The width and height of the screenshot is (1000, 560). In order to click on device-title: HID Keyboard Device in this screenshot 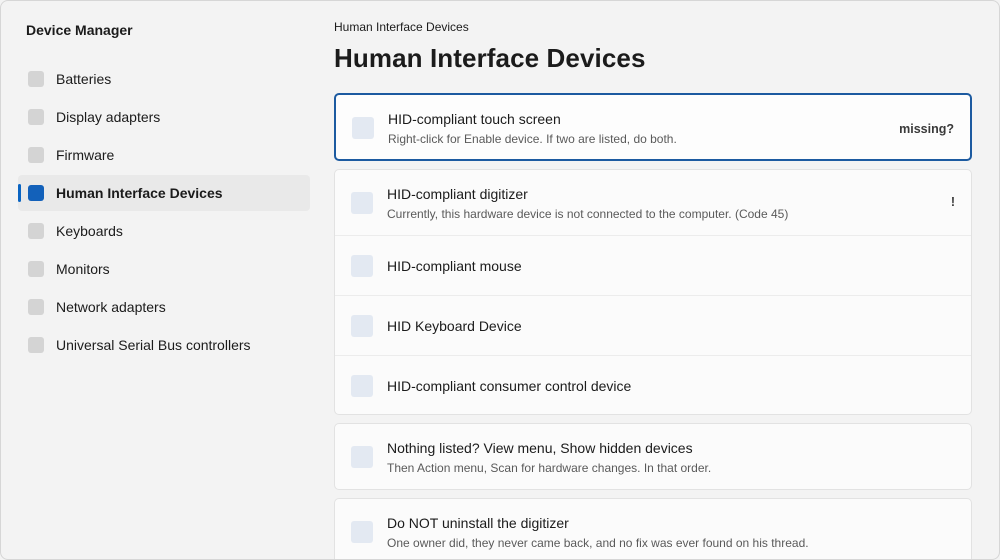, I will do `click(454, 326)`.